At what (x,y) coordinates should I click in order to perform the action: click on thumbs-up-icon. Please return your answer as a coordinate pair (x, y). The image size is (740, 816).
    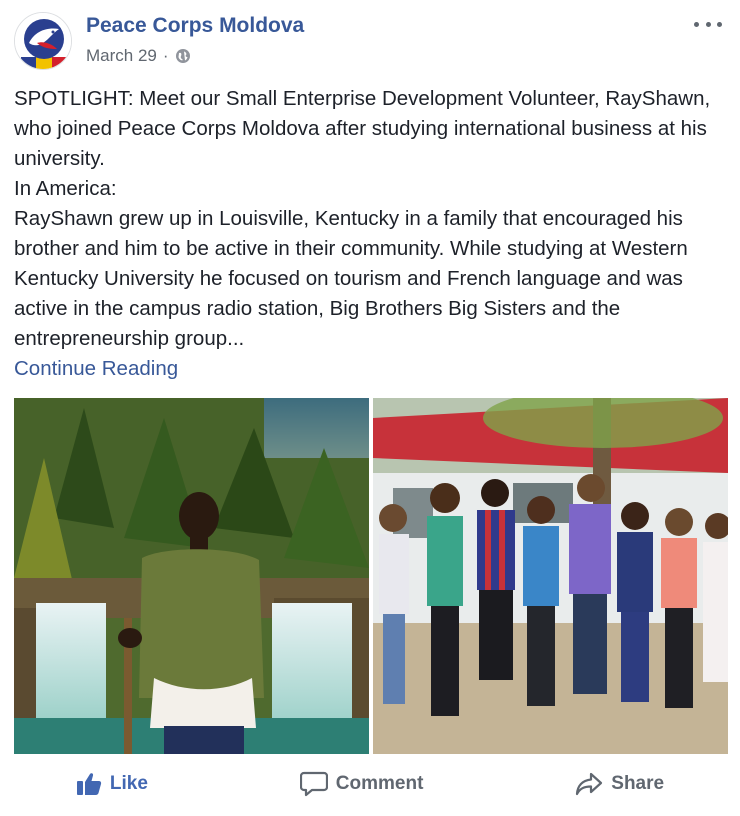
    Looking at the image, I should click on (89, 784).